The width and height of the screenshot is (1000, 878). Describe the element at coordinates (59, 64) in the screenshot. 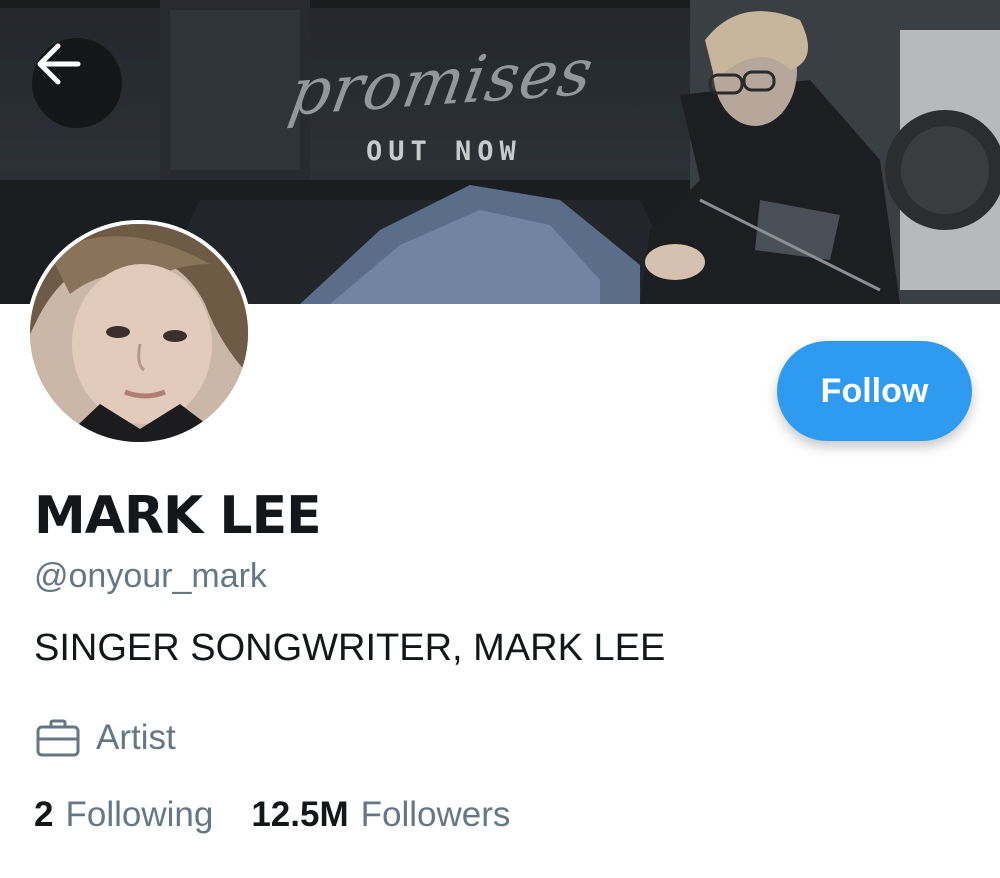

I see `arrow-left-icon` at that location.